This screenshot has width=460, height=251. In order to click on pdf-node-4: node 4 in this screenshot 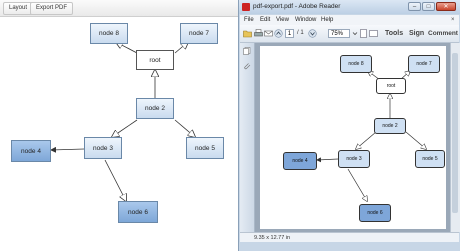, I will do `click(300, 161)`.